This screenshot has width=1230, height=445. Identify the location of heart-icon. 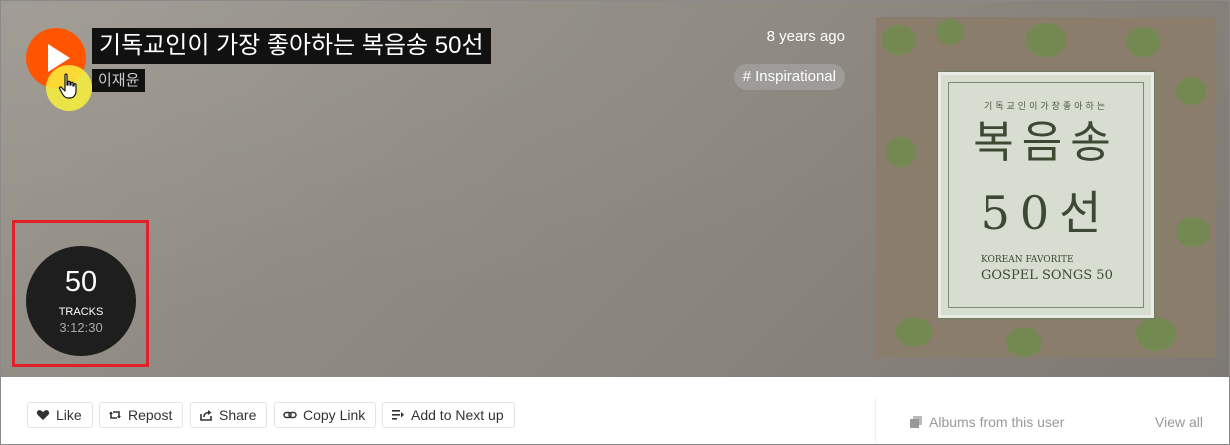
(43, 415).